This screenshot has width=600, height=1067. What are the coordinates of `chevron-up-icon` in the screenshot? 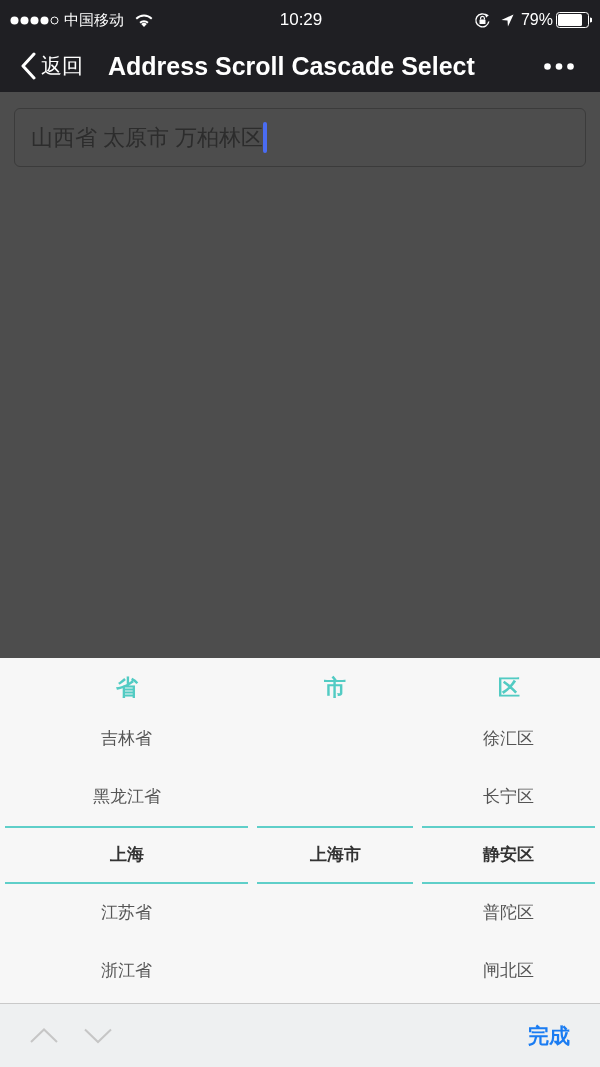 It's located at (44, 1035).